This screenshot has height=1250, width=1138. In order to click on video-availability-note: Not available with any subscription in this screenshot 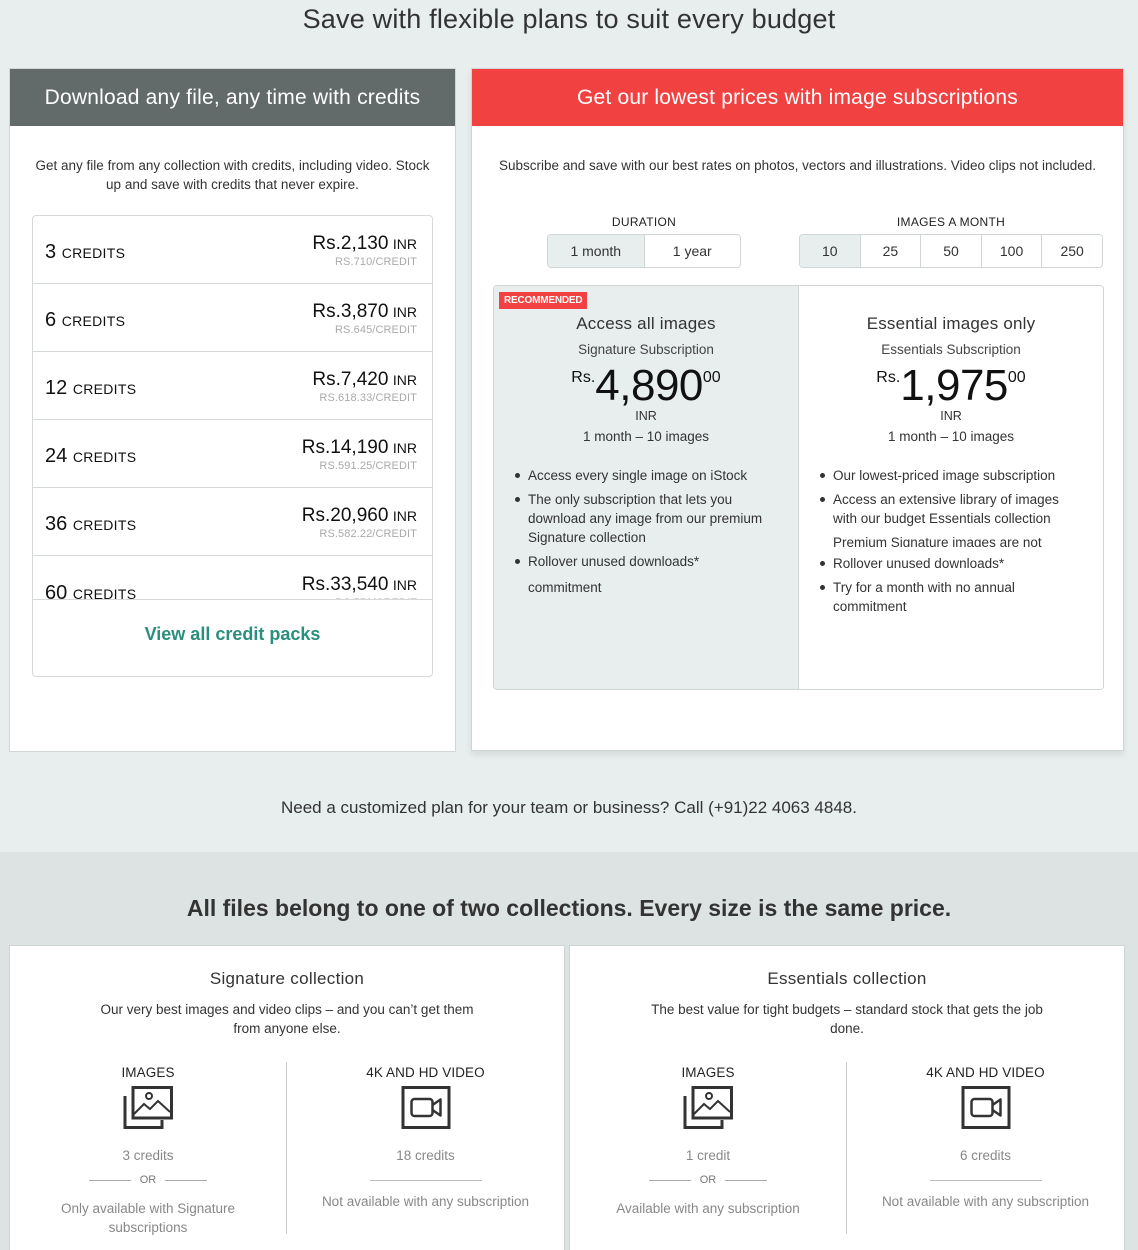, I will do `click(425, 1201)`.